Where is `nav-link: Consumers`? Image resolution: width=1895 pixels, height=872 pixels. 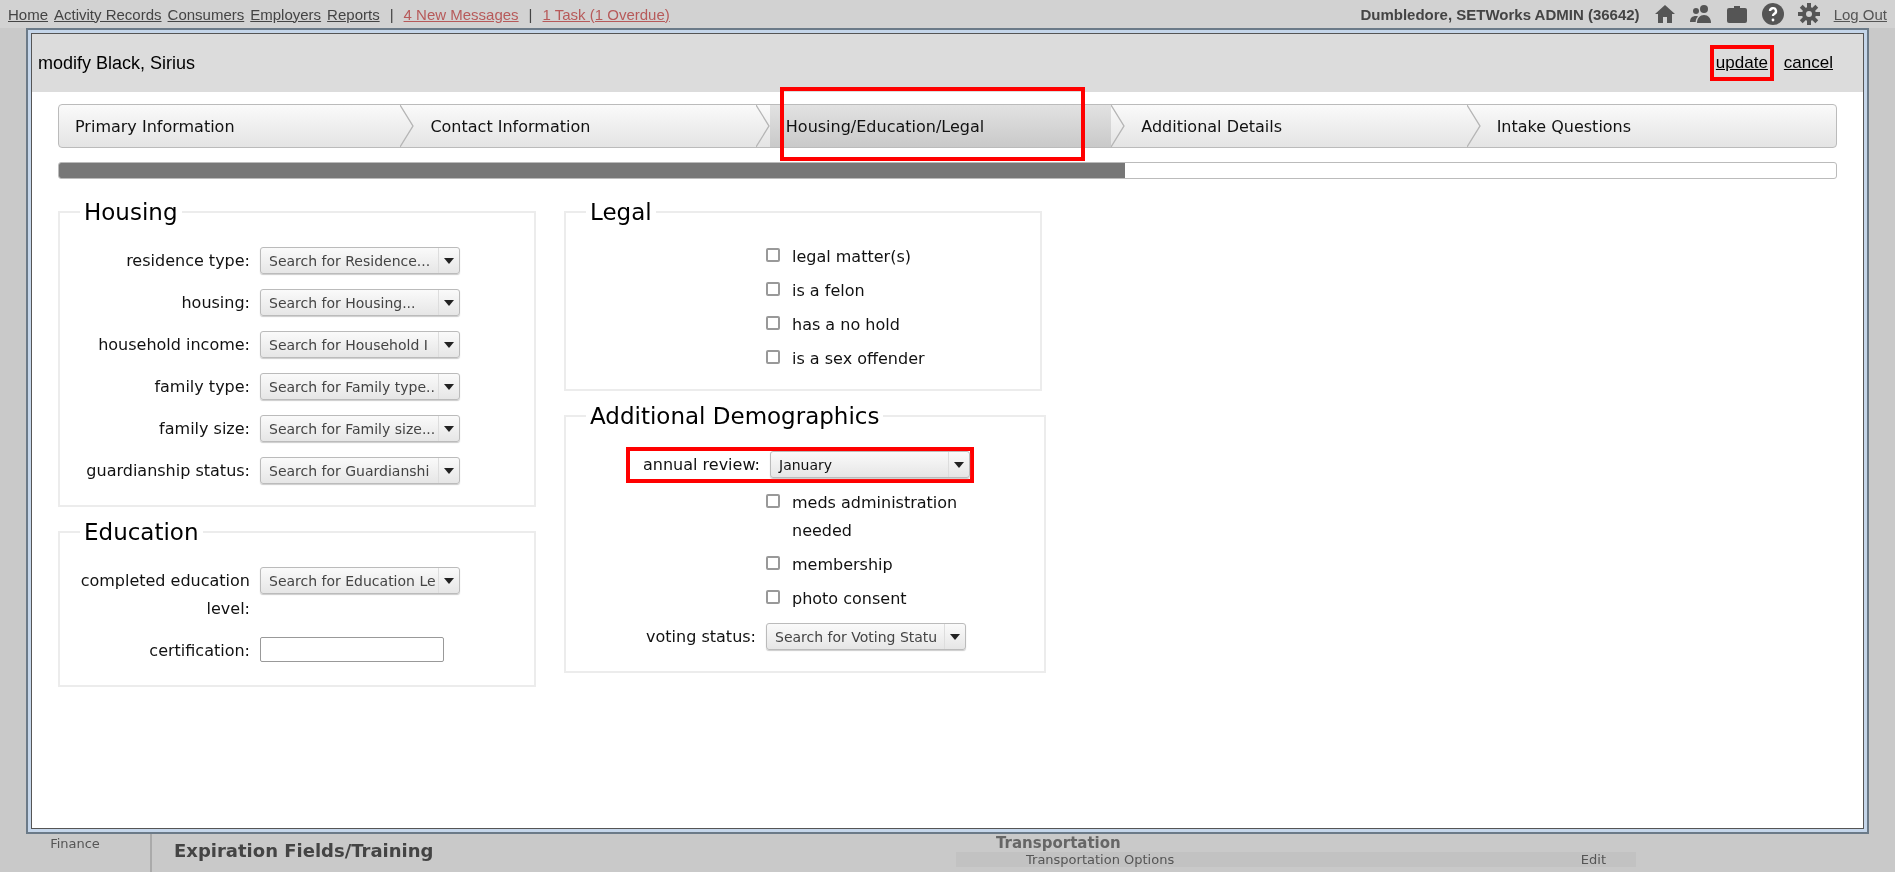 nav-link: Consumers is located at coordinates (206, 14).